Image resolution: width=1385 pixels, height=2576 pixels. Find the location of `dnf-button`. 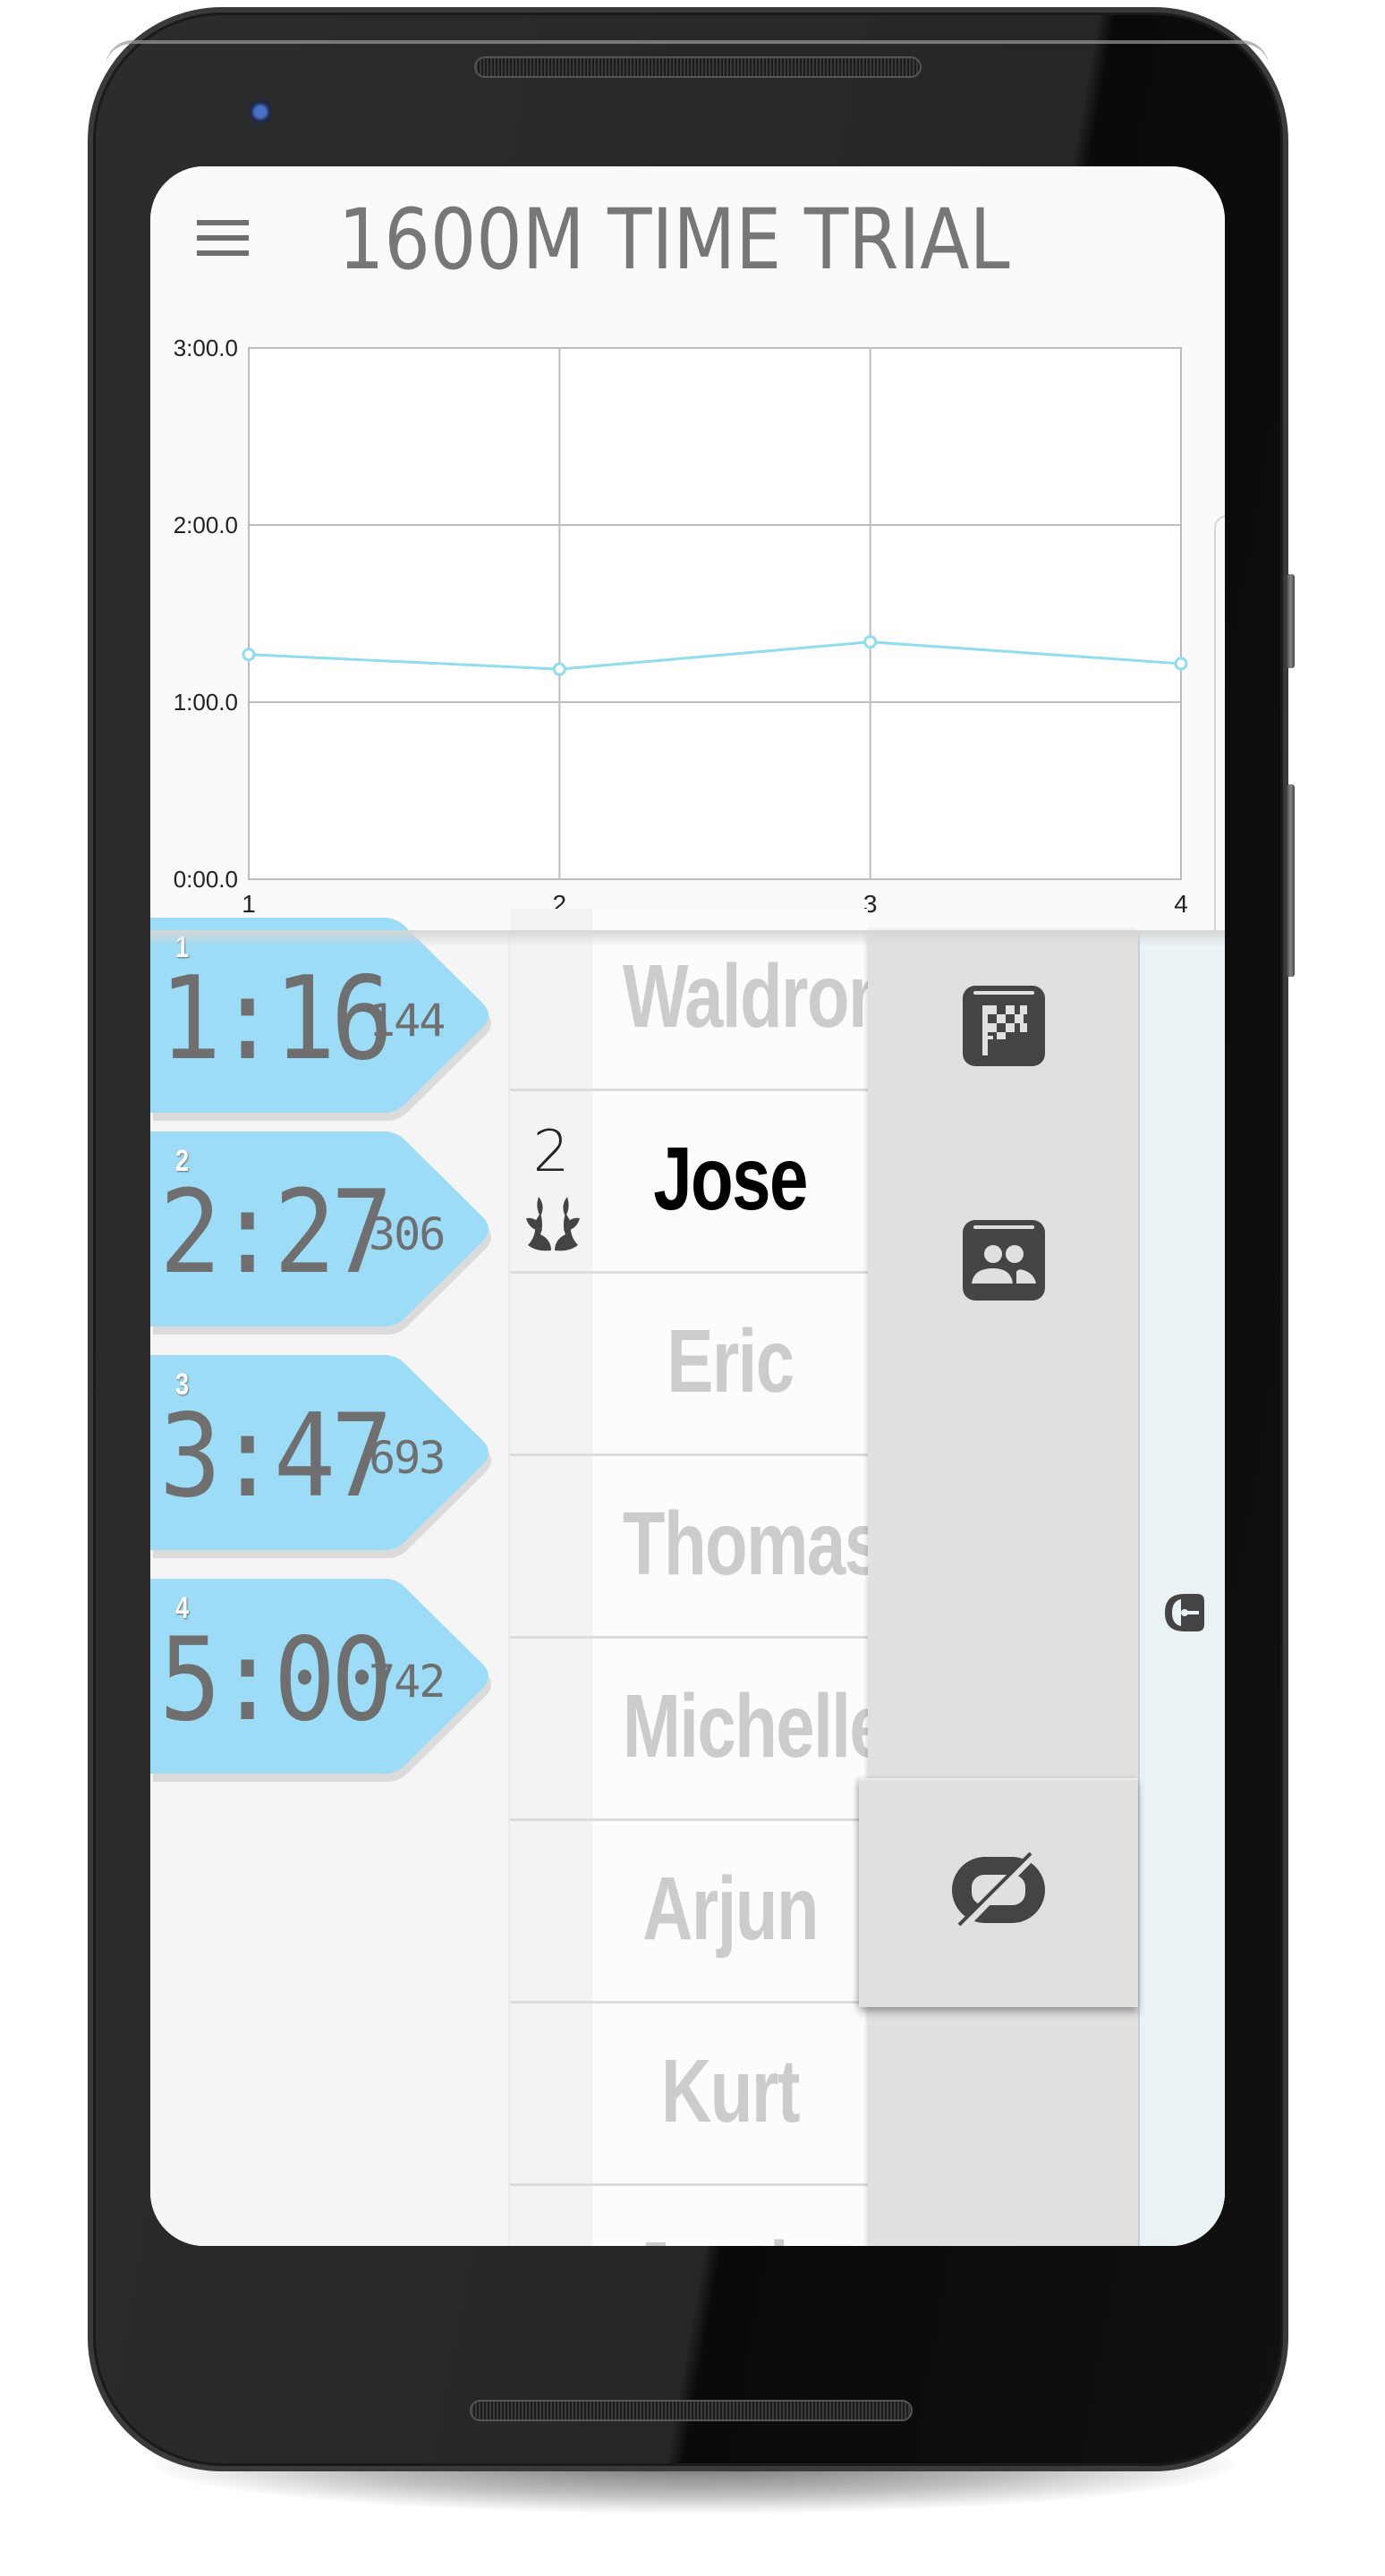

dnf-button is located at coordinates (998, 1892).